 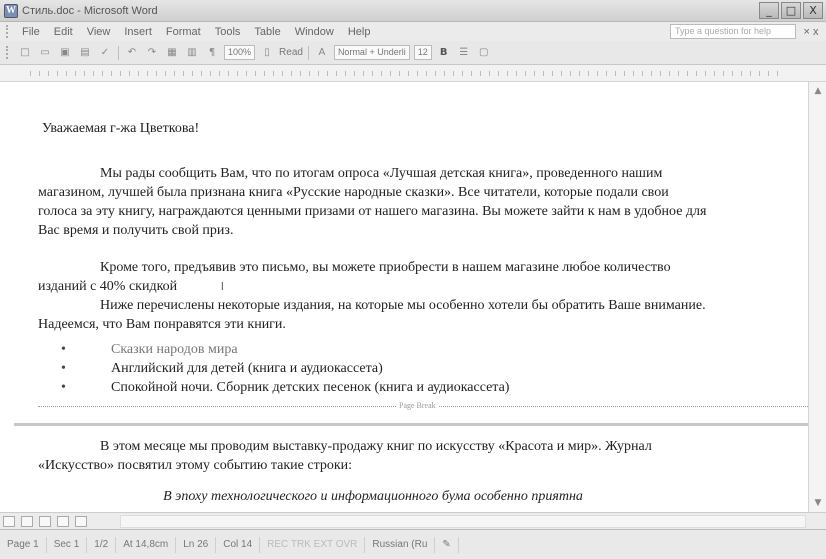 I want to click on horizontal-scrollbar, so click(x=463, y=521).